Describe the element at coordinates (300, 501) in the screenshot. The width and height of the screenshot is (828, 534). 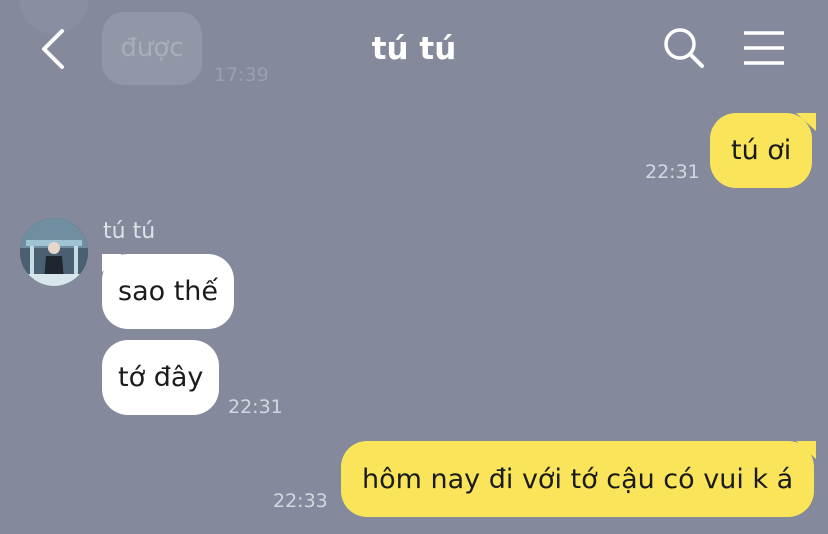
I see `message-time: 22:33` at that location.